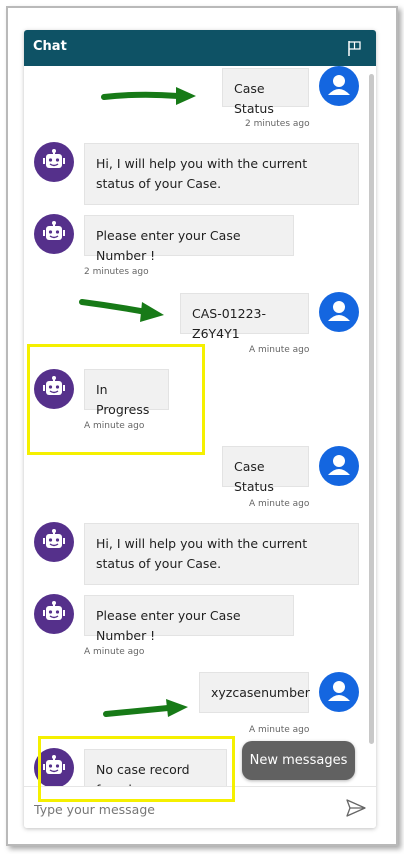  I want to click on user-message-bubble: CAS-01223-Z6Y4Y1, so click(244, 317).